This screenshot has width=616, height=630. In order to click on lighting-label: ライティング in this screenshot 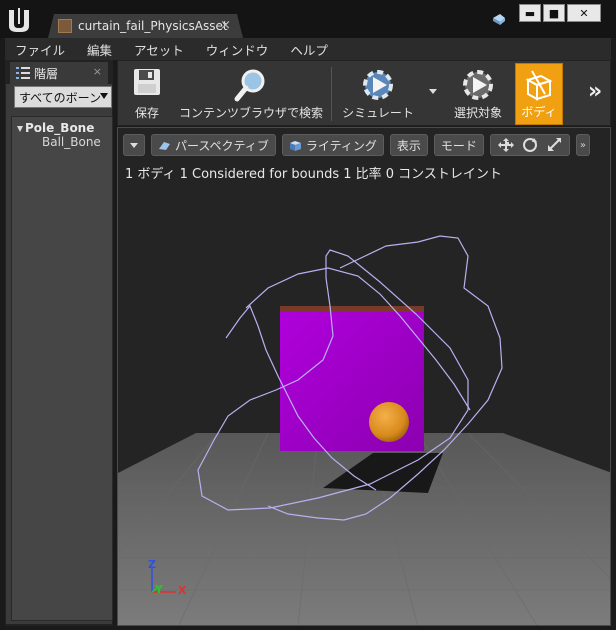, I will do `click(341, 145)`.